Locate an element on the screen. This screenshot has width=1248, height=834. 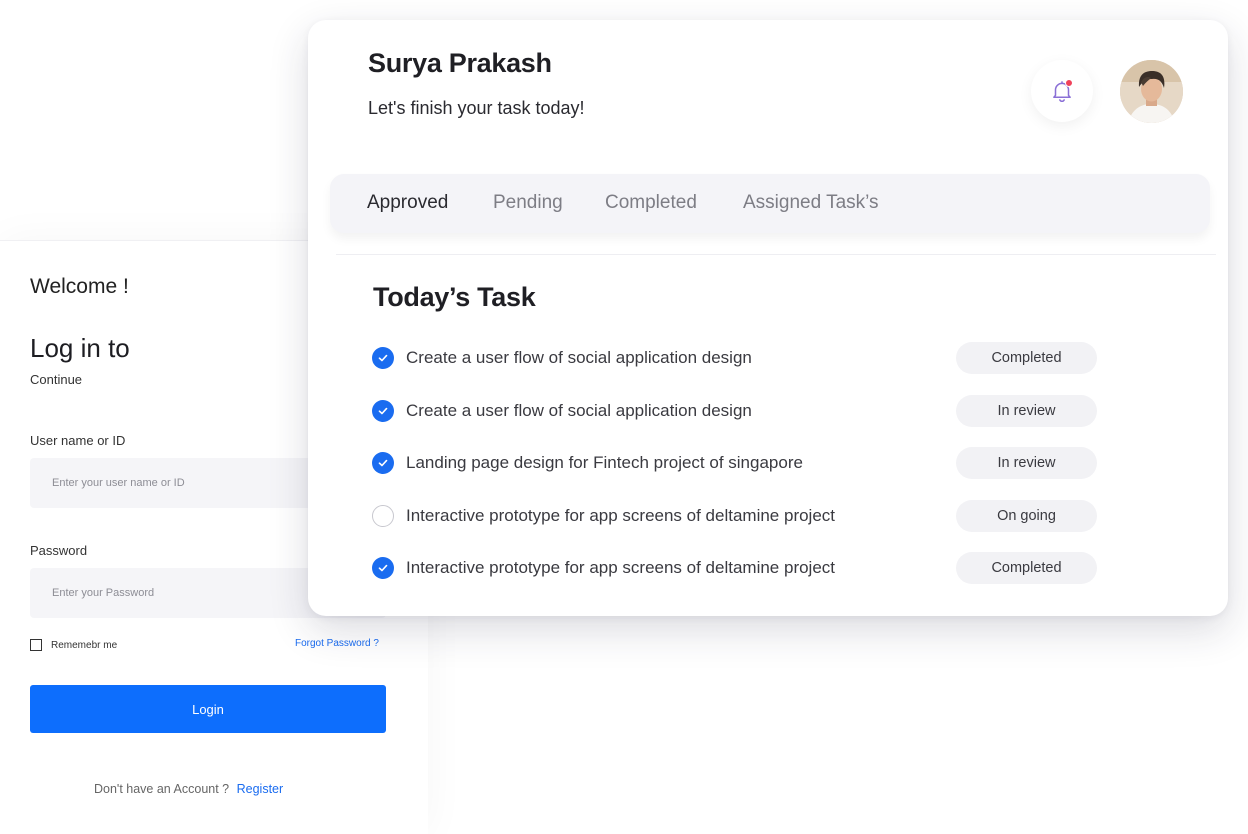
remember-me: Rememebr me is located at coordinates (73, 645).